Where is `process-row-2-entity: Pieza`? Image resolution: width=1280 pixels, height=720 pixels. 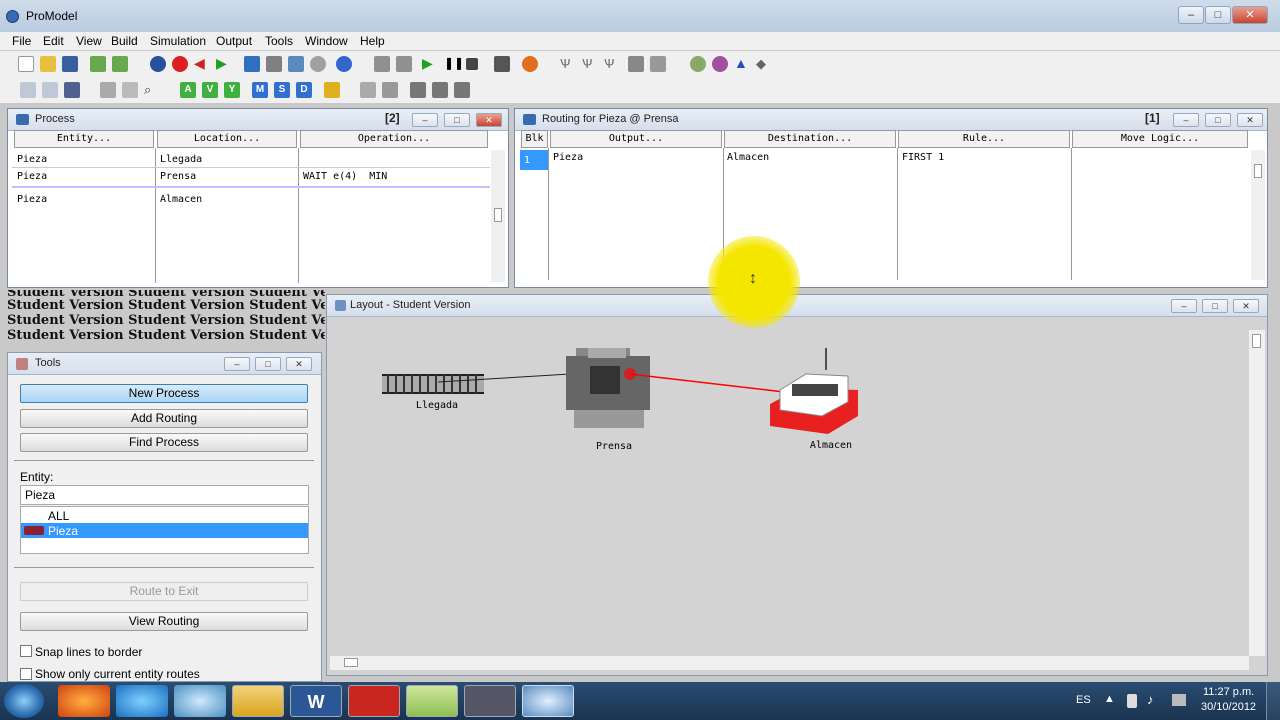
process-row-2-entity: Pieza is located at coordinates (32, 176).